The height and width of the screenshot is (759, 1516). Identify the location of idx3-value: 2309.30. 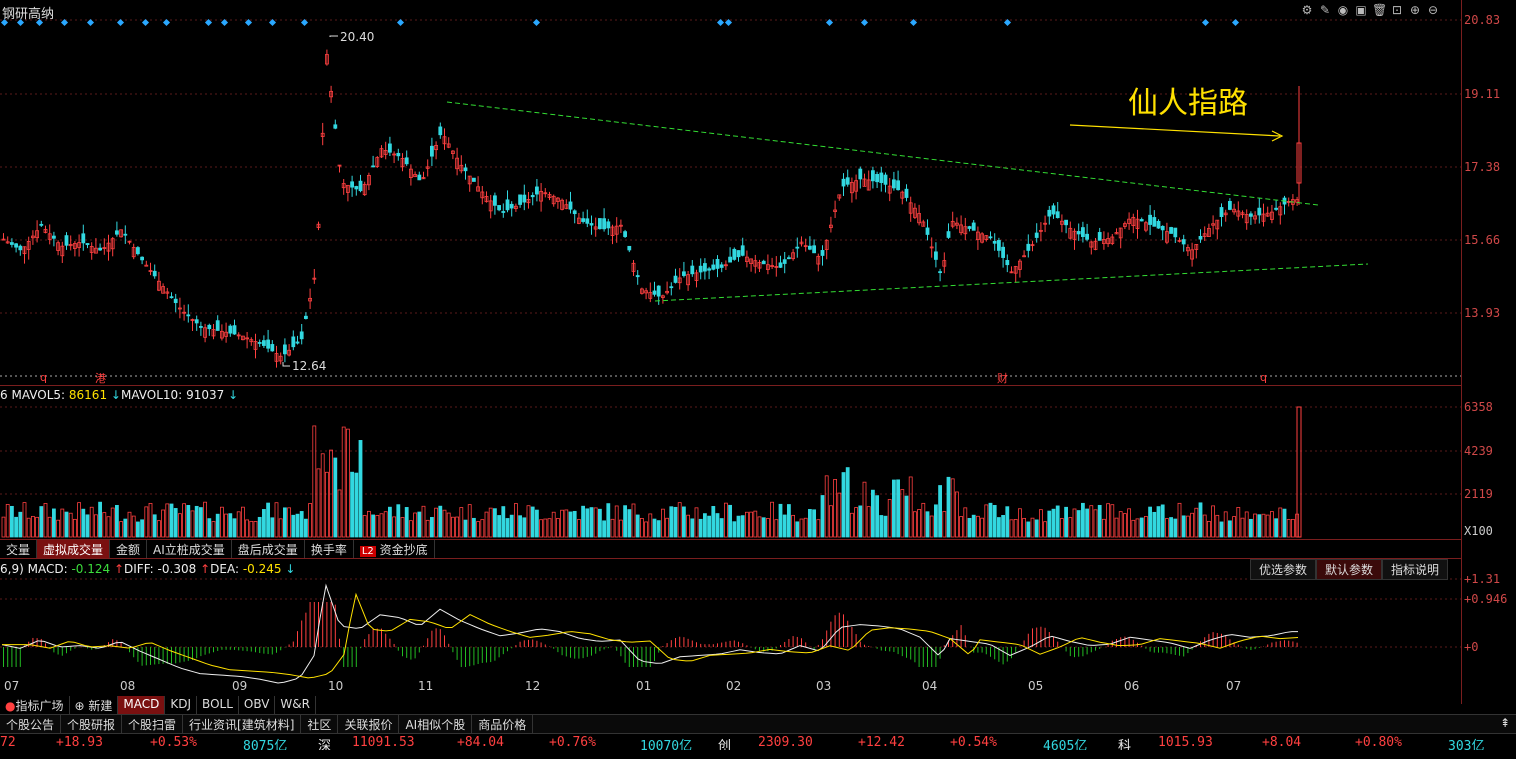
(785, 742).